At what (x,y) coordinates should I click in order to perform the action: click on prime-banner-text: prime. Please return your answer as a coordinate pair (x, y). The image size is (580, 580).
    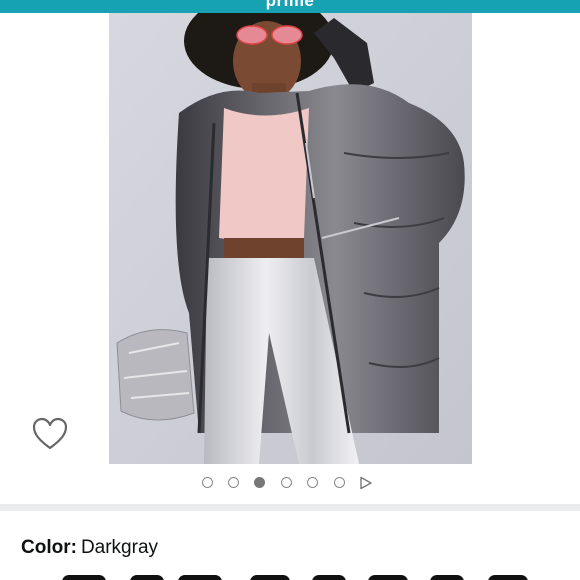
    Looking at the image, I should click on (290, 5).